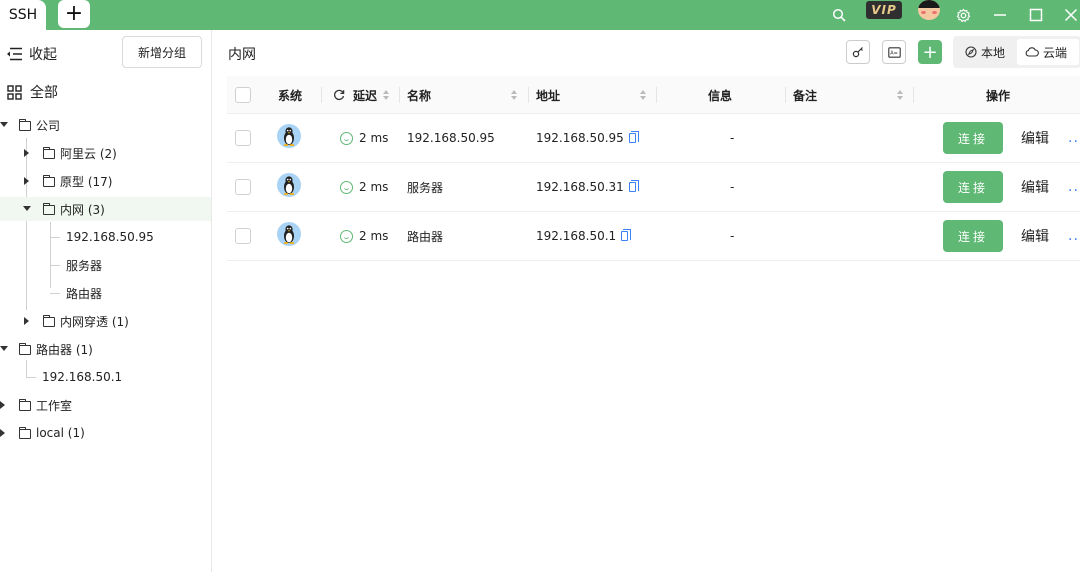 Image resolution: width=1080 pixels, height=572 pixels. What do you see at coordinates (54, 405) in the screenshot?
I see `tree-item-label: 工作室` at bounding box center [54, 405].